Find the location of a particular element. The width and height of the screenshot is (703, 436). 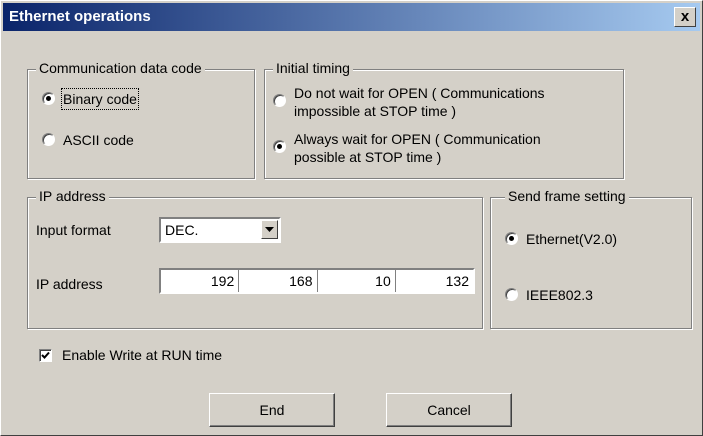

send-frame-setting-legend: Send frame setting is located at coordinates (567, 196).